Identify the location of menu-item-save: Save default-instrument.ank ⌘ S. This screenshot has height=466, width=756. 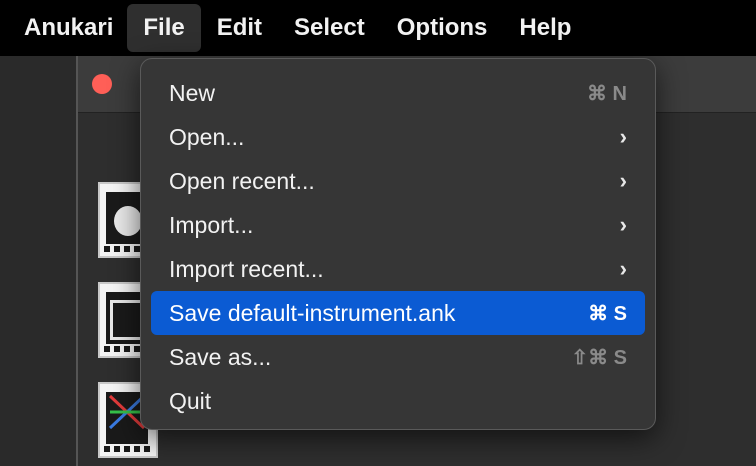
(398, 313).